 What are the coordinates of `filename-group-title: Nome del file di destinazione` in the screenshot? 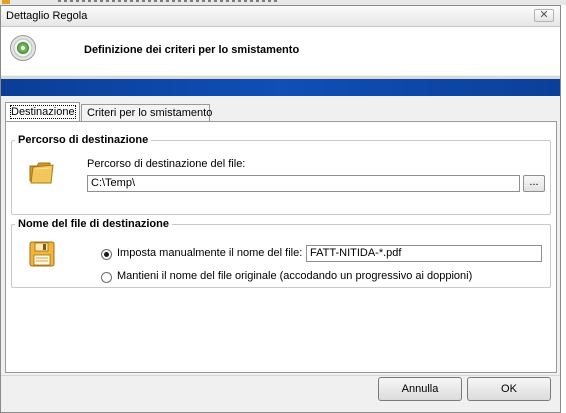 It's located at (93, 224).